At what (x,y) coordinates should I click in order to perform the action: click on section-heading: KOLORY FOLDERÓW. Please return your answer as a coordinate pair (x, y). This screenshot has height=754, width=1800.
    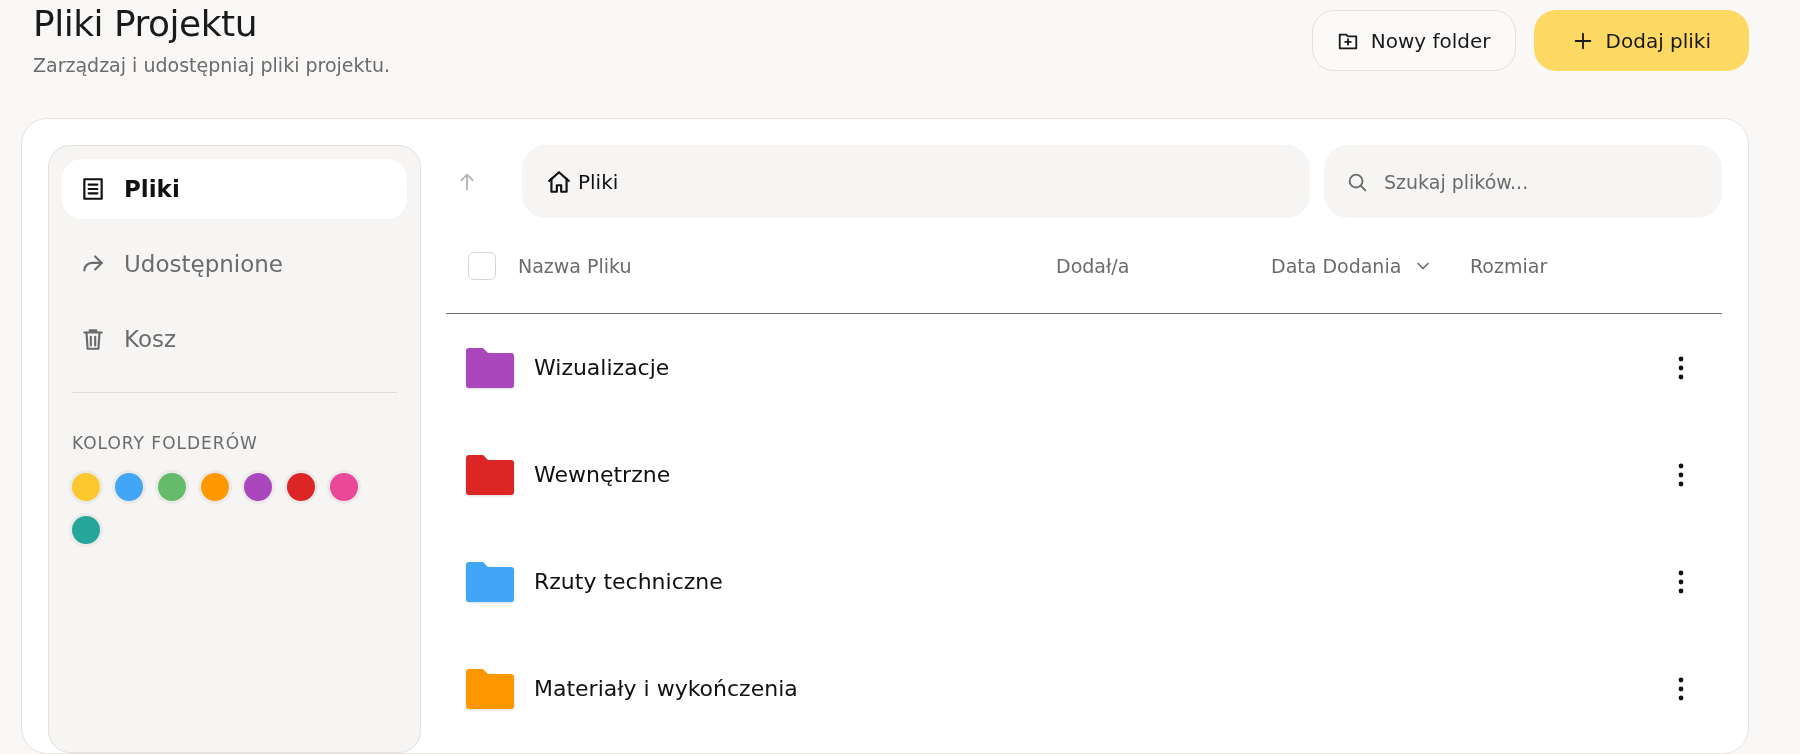
    Looking at the image, I should click on (165, 443).